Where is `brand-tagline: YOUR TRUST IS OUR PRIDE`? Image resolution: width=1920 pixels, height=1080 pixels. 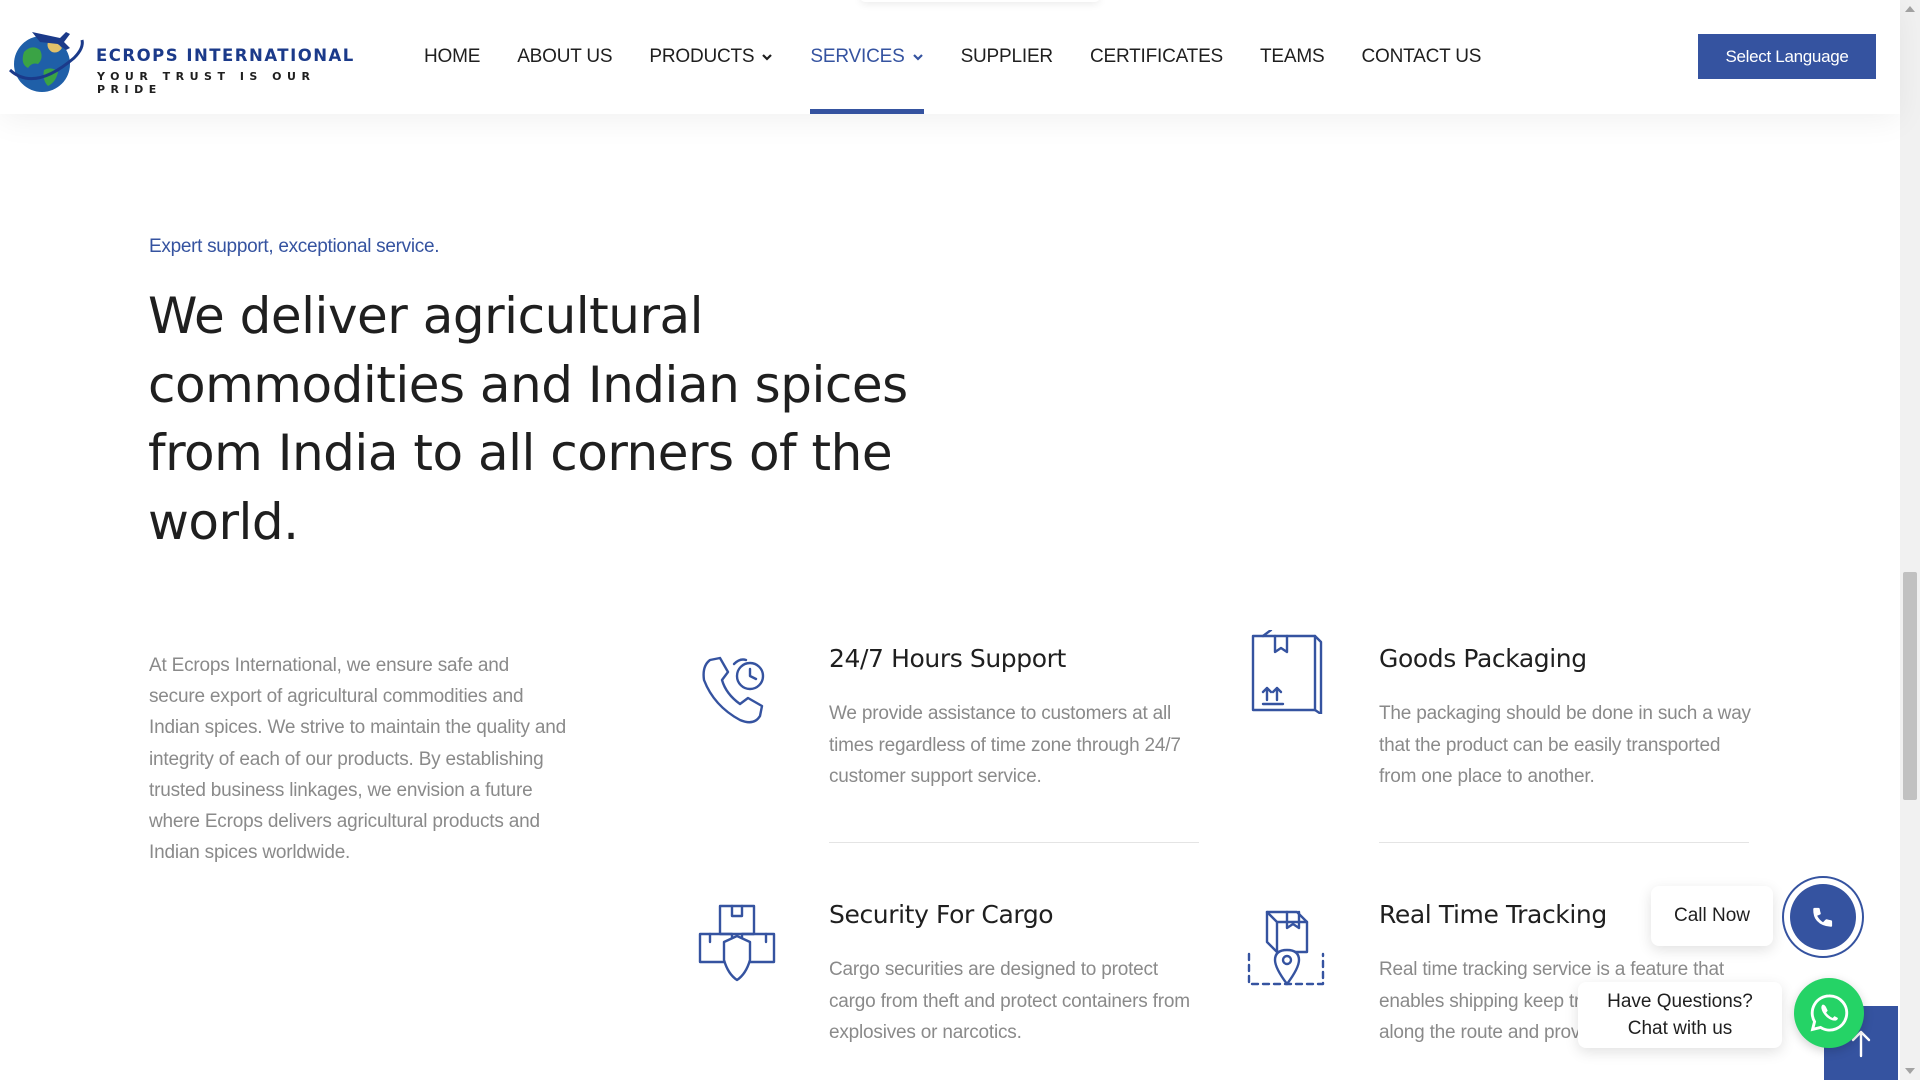
brand-tagline: YOUR TRUST IS OUR PRIDE is located at coordinates (206, 83).